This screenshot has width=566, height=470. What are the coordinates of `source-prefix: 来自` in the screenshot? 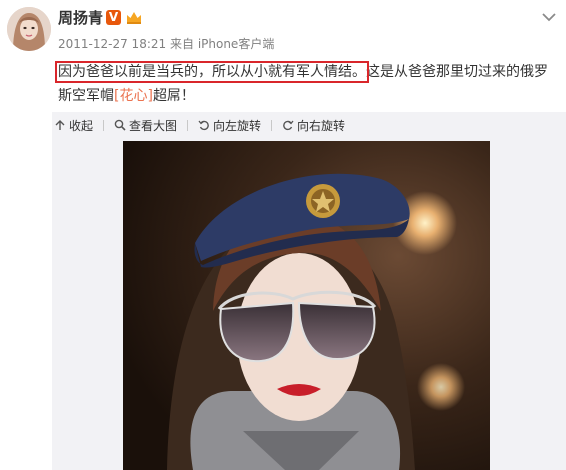 It's located at (181, 44).